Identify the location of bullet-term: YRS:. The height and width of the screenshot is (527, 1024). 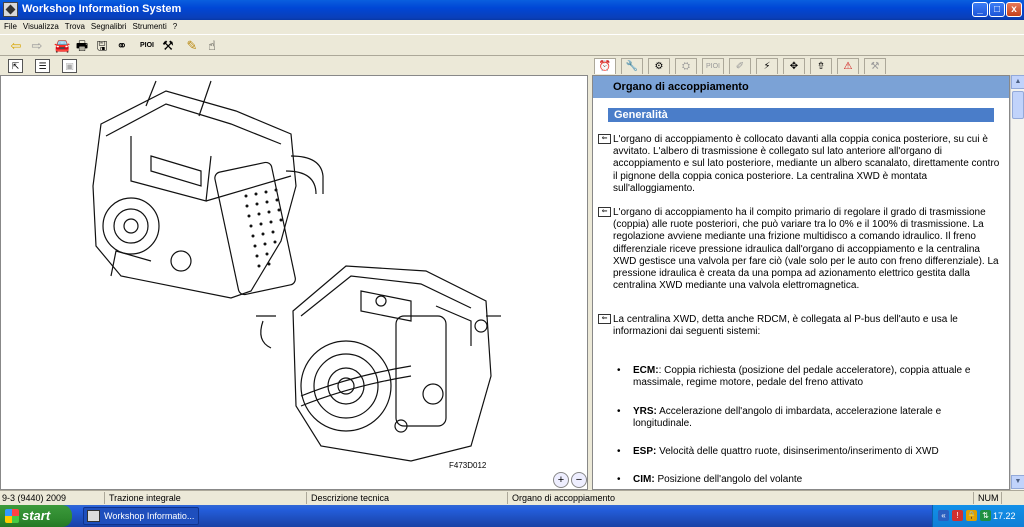
(645, 411).